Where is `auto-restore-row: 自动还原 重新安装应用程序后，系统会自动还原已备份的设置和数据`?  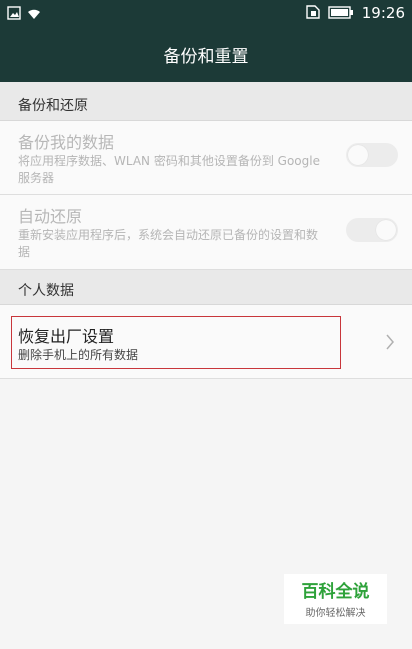 auto-restore-row: 自动还原 重新安装应用程序后，系统会自动还原已备份的设置和数据 is located at coordinates (206, 232).